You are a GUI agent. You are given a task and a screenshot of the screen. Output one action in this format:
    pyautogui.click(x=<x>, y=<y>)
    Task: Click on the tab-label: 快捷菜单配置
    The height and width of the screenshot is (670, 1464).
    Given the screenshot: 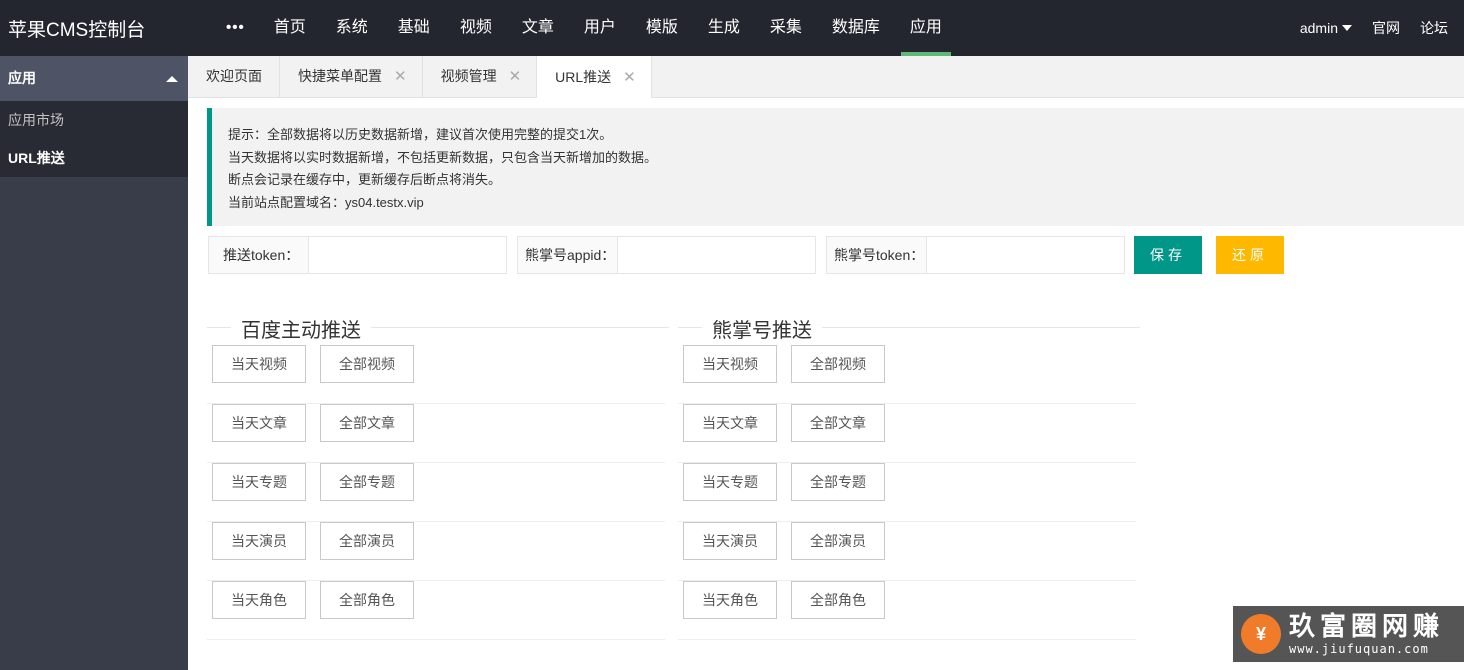 What is the action you would take?
    pyautogui.click(x=340, y=76)
    